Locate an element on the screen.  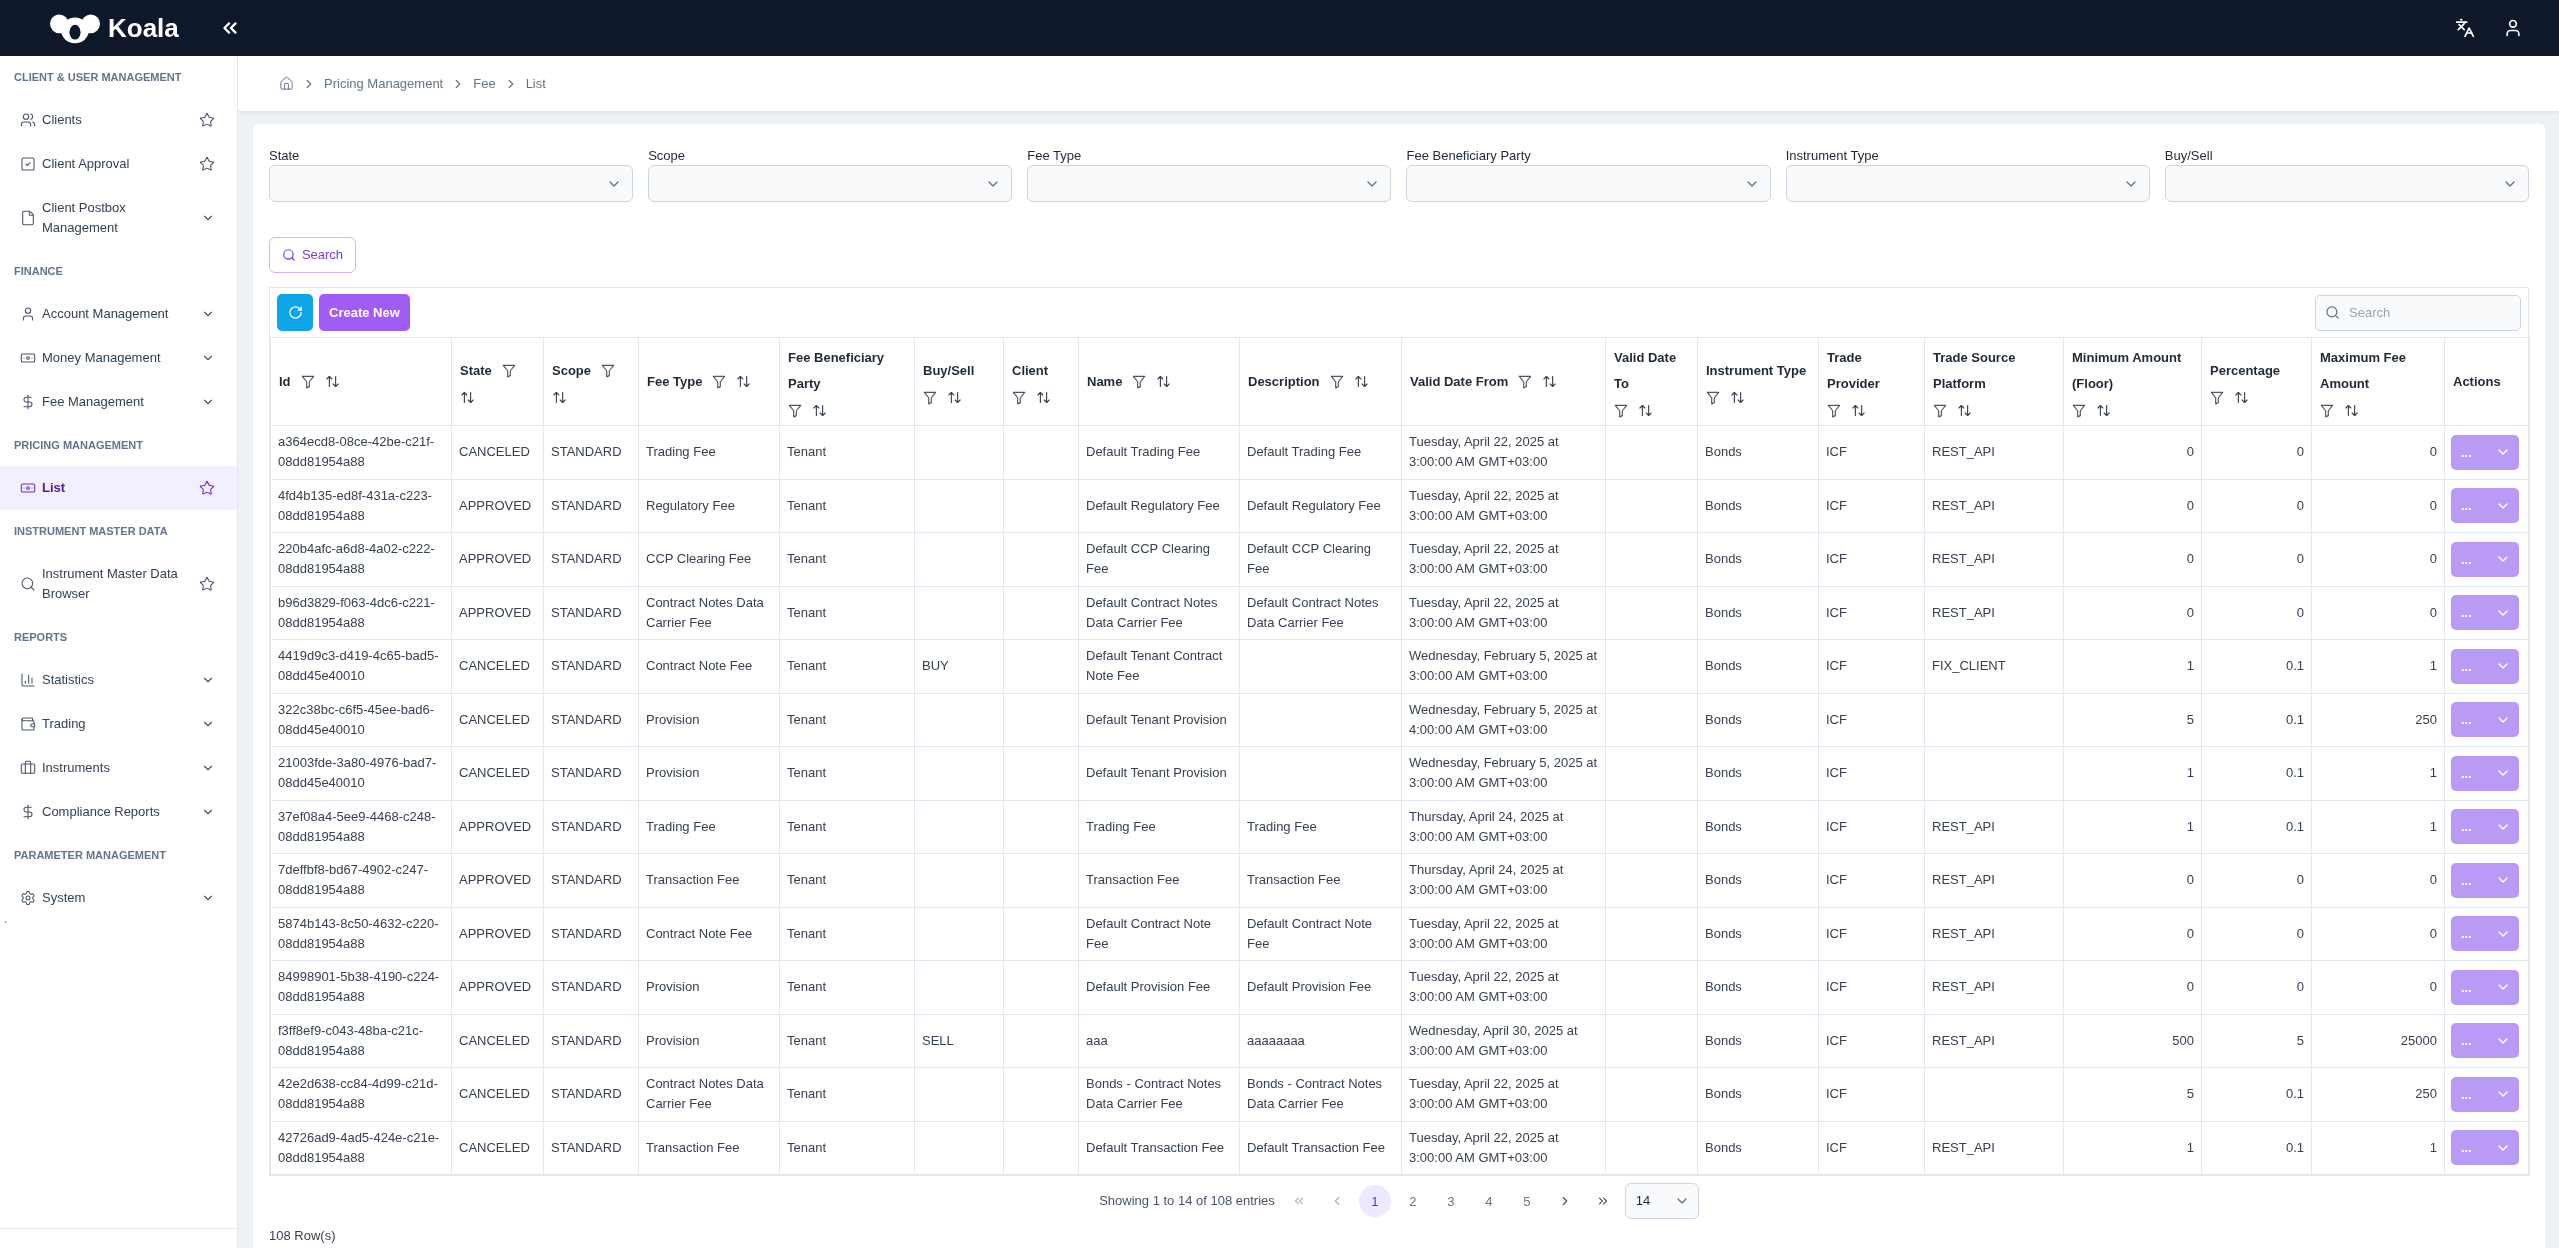
table-search-field: Search is located at coordinates (2418, 312).